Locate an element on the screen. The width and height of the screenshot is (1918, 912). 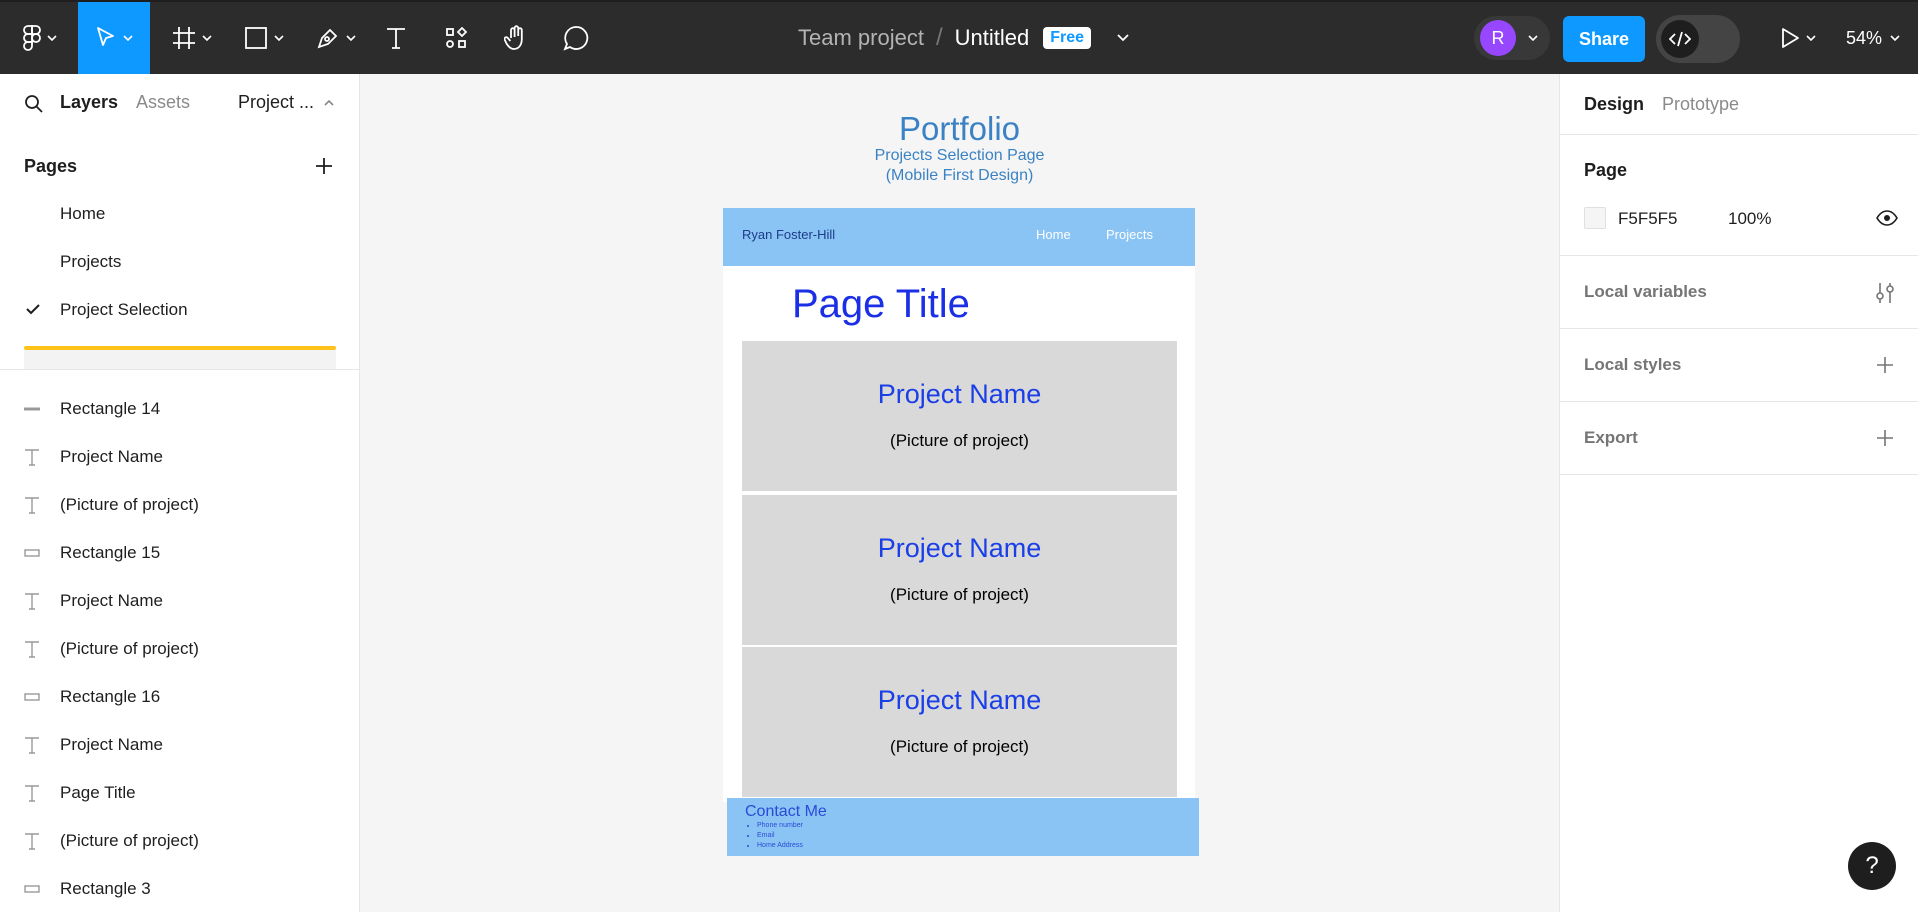
components-icon is located at coordinates (457, 37).